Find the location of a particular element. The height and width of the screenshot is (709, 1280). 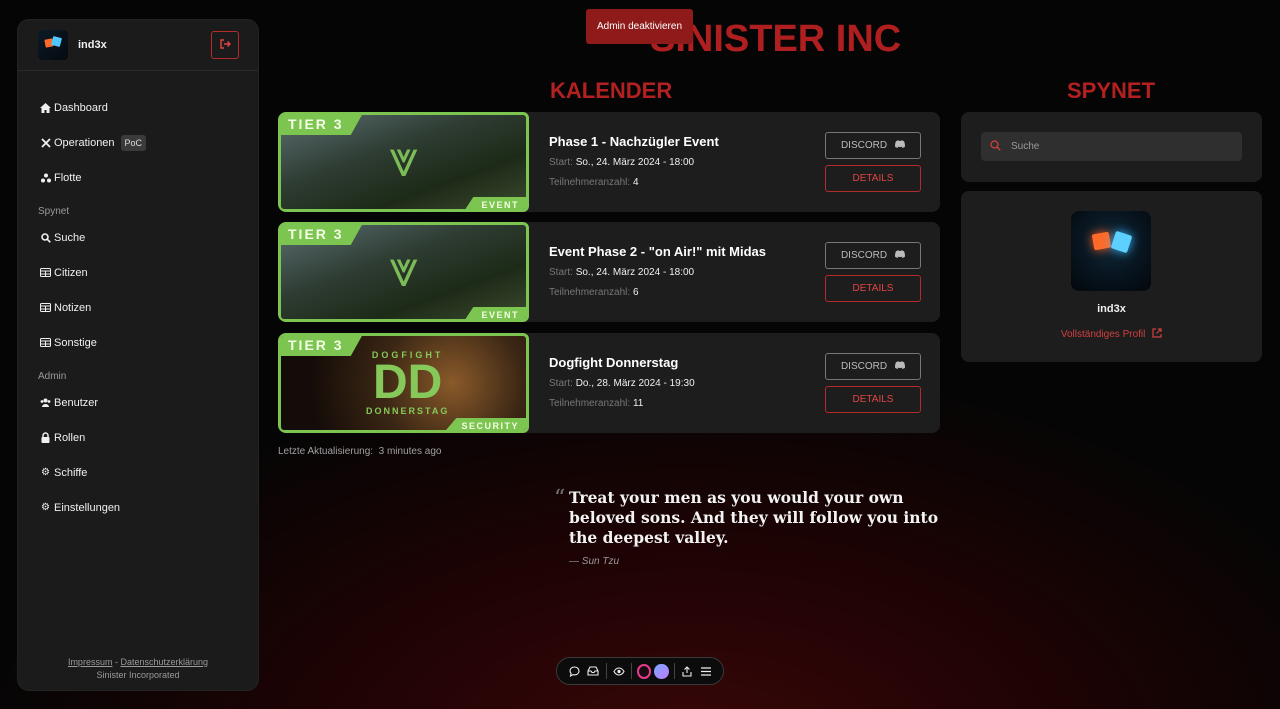

admin-toast-button: Admin deaktivieren is located at coordinates (639, 26).